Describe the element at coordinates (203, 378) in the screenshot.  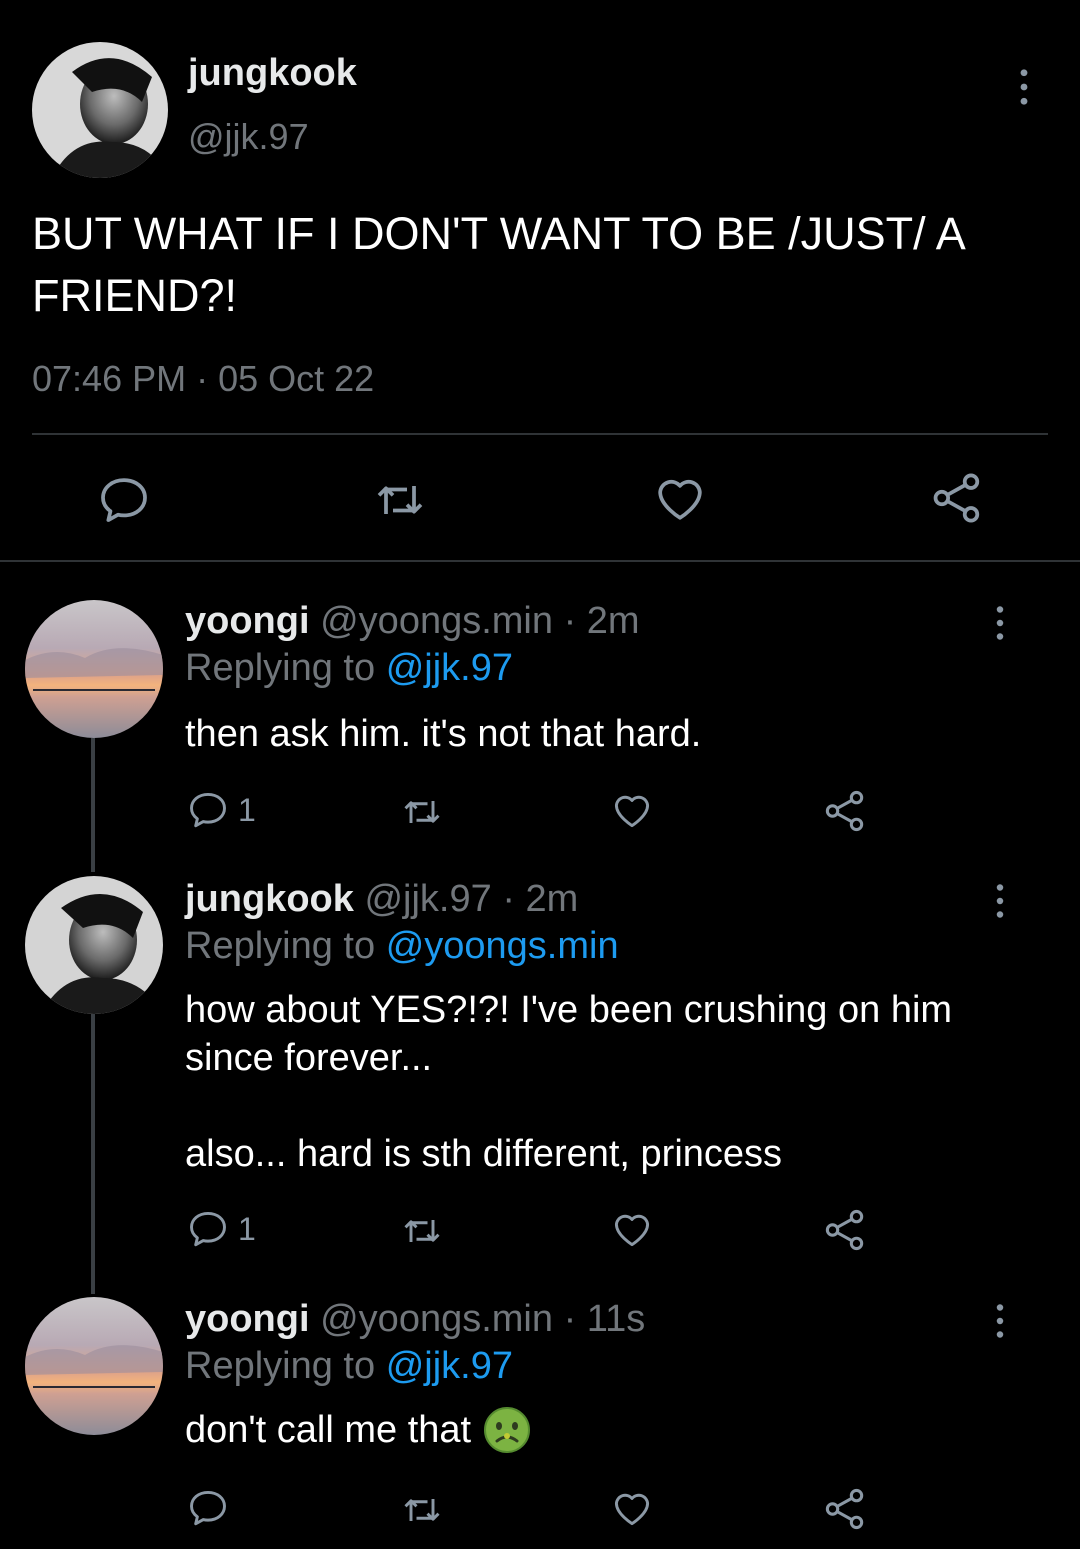
I see `tweet-timestamp: 07:46 PM · 05 Oct 22` at that location.